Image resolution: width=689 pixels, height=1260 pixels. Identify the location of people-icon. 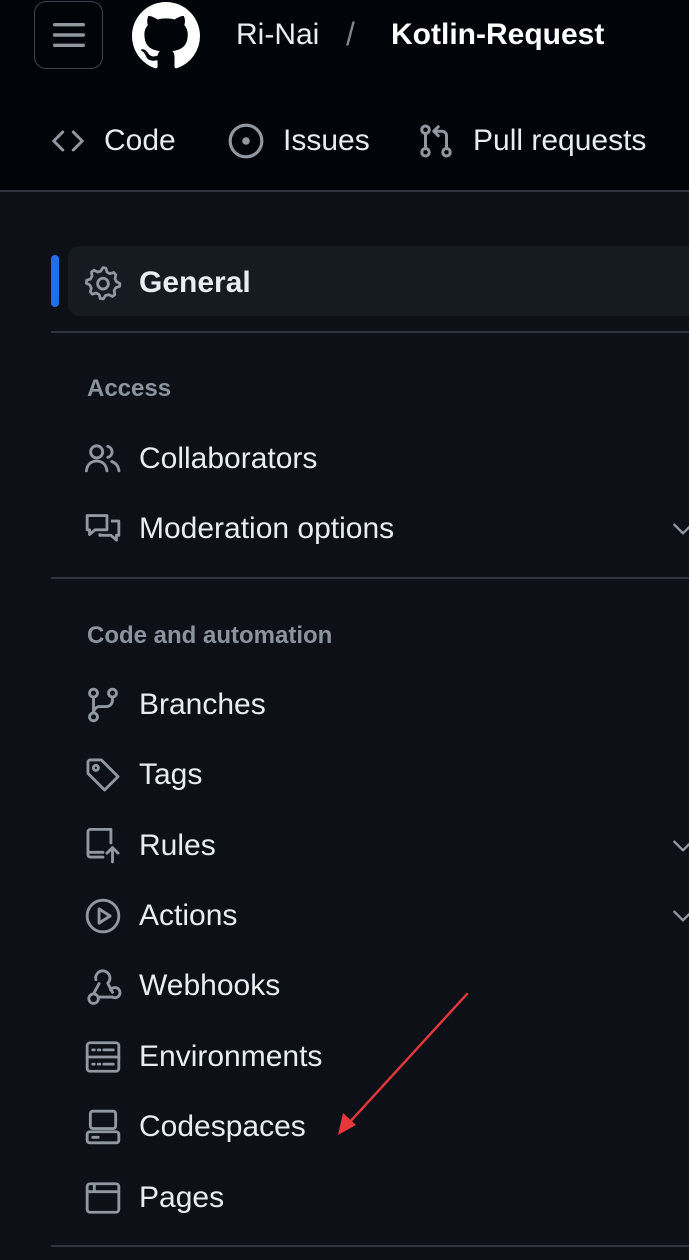
(102, 458).